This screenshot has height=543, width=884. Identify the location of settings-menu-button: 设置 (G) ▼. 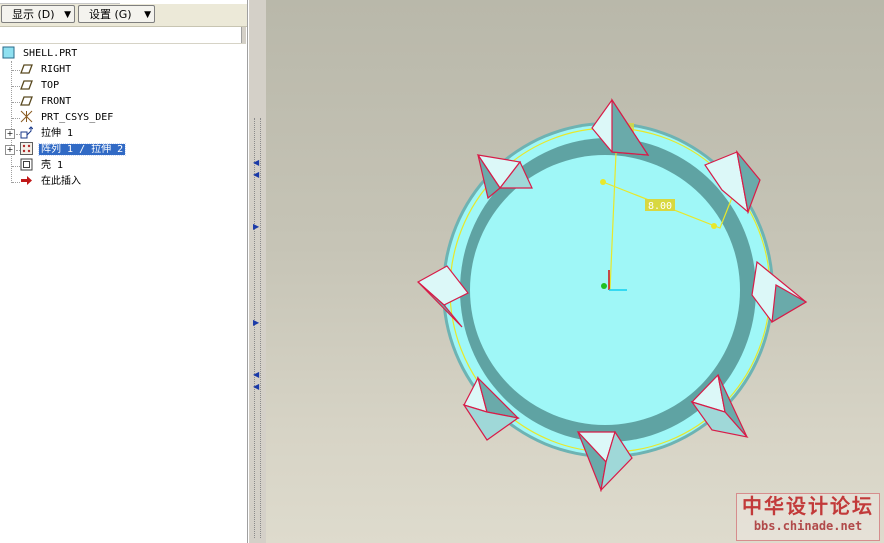
(116, 14).